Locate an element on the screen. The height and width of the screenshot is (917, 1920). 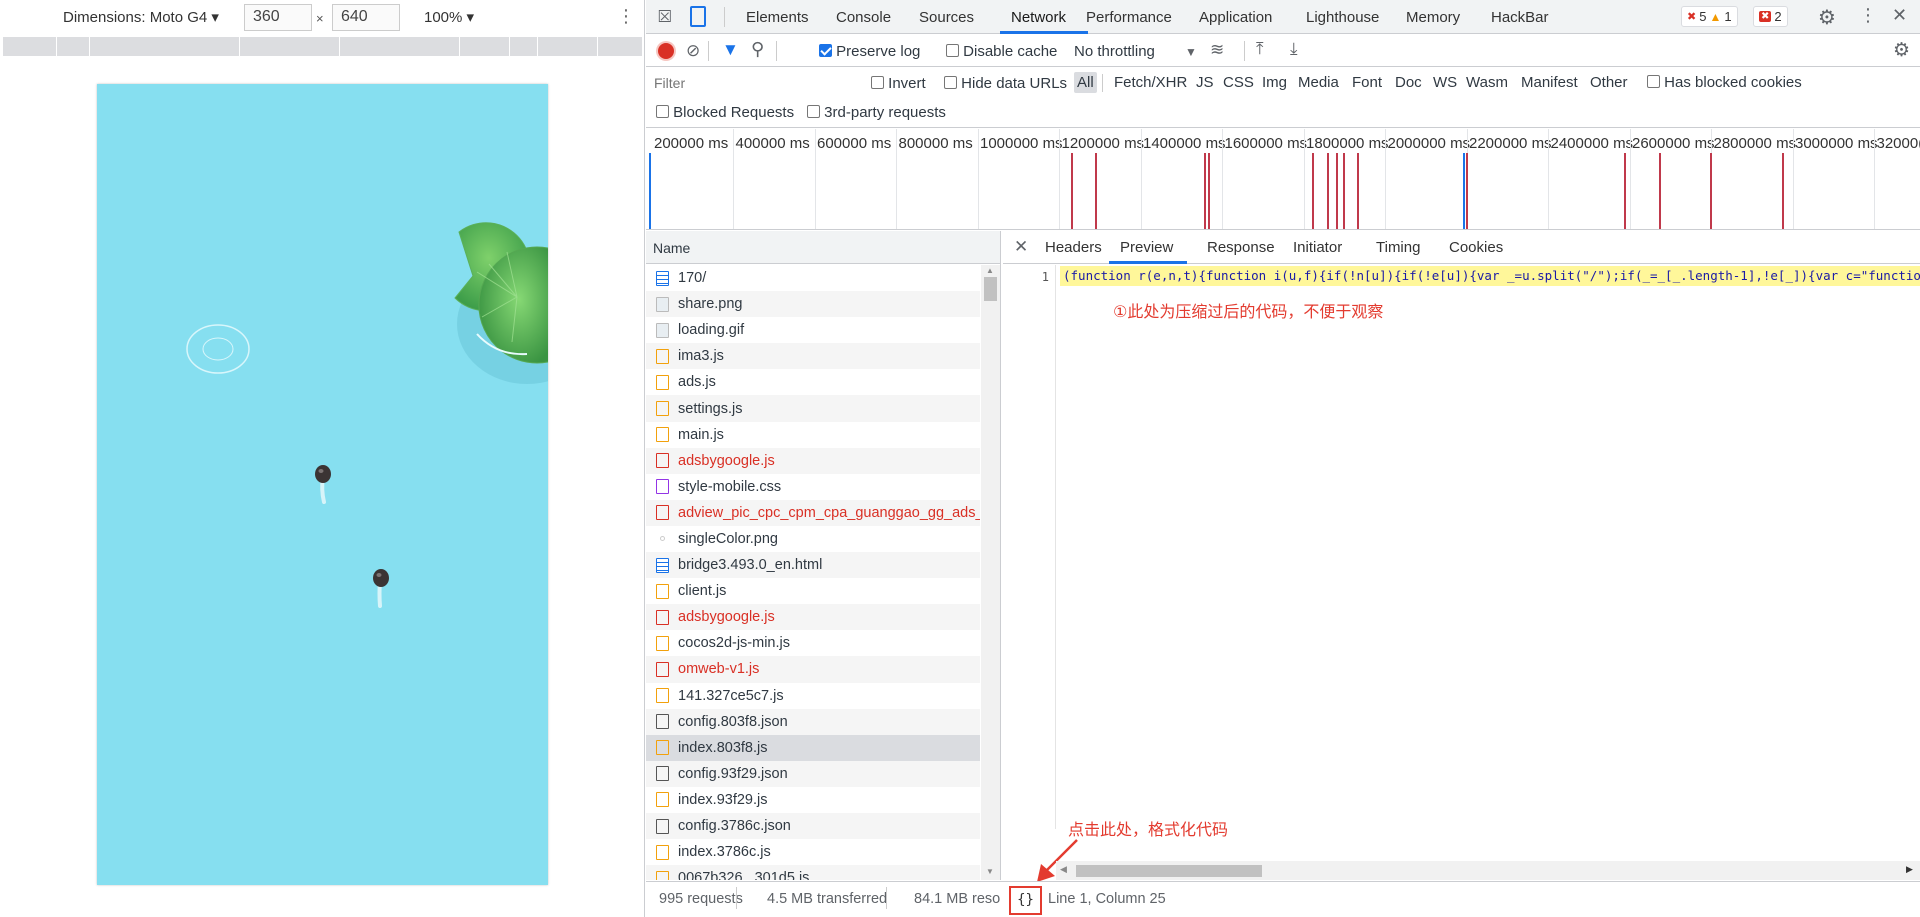
blocked-requests-toggle: Blocked Requests is located at coordinates (725, 112).